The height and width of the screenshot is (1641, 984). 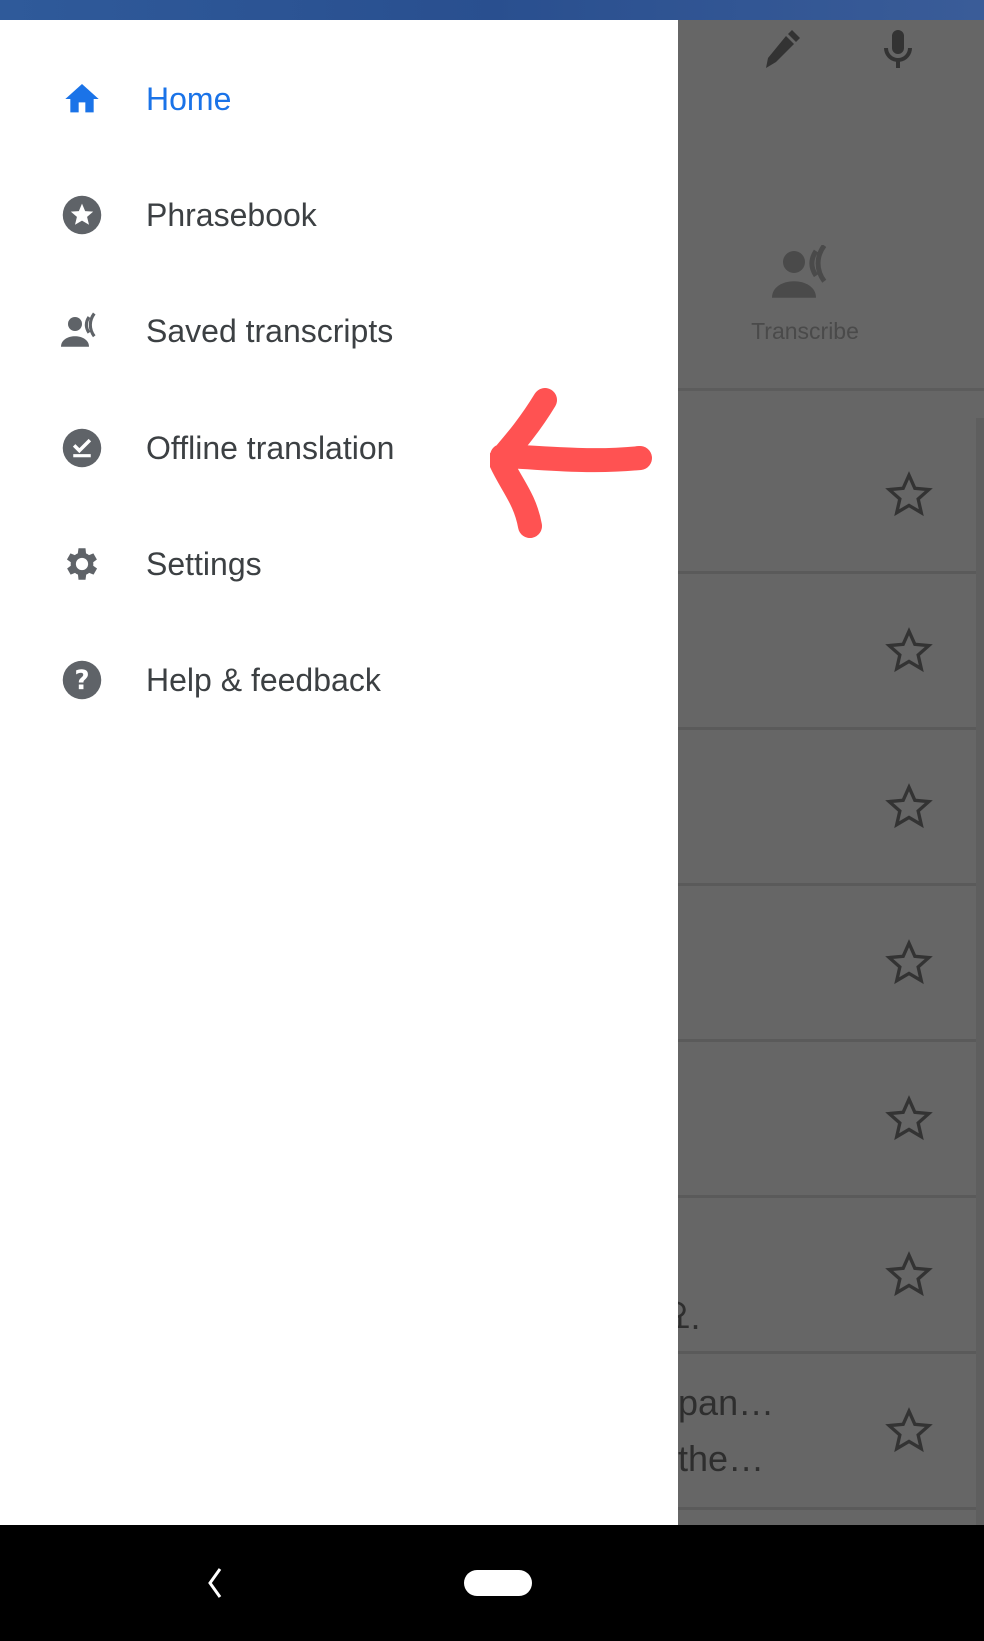 What do you see at coordinates (189, 98) in the screenshot?
I see `drawer-item-label: Home` at bounding box center [189, 98].